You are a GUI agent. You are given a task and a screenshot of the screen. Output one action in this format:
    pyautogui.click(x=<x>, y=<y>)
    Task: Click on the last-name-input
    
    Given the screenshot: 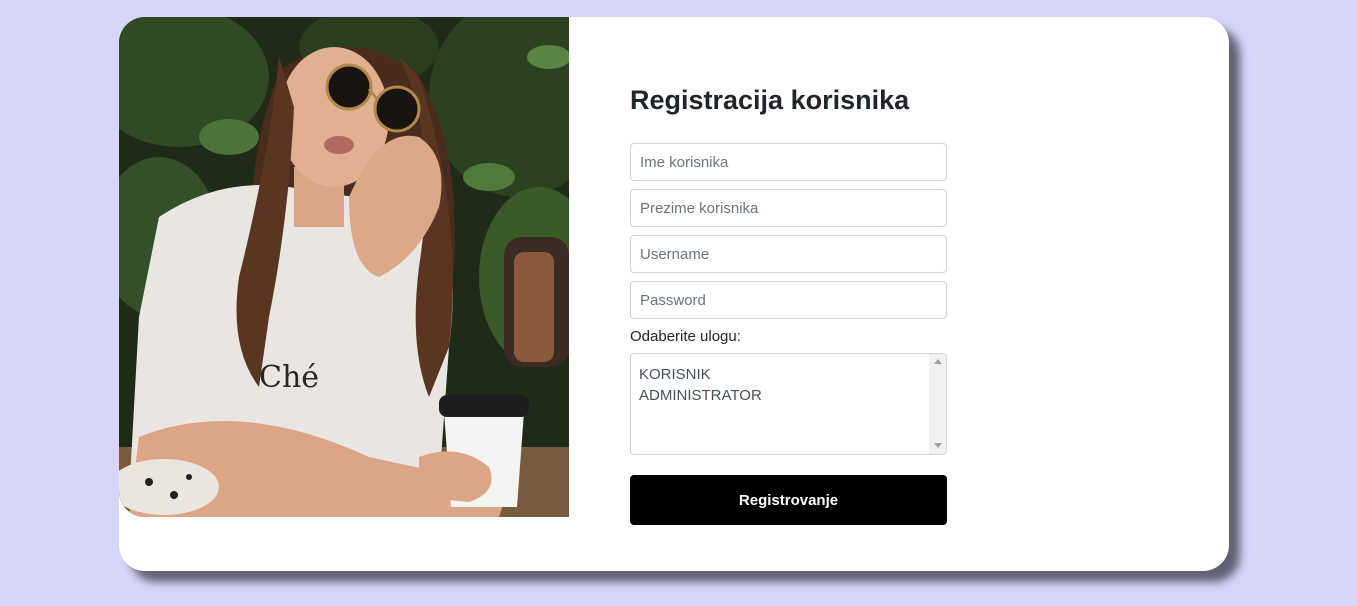 What is the action you would take?
    pyautogui.click(x=788, y=208)
    